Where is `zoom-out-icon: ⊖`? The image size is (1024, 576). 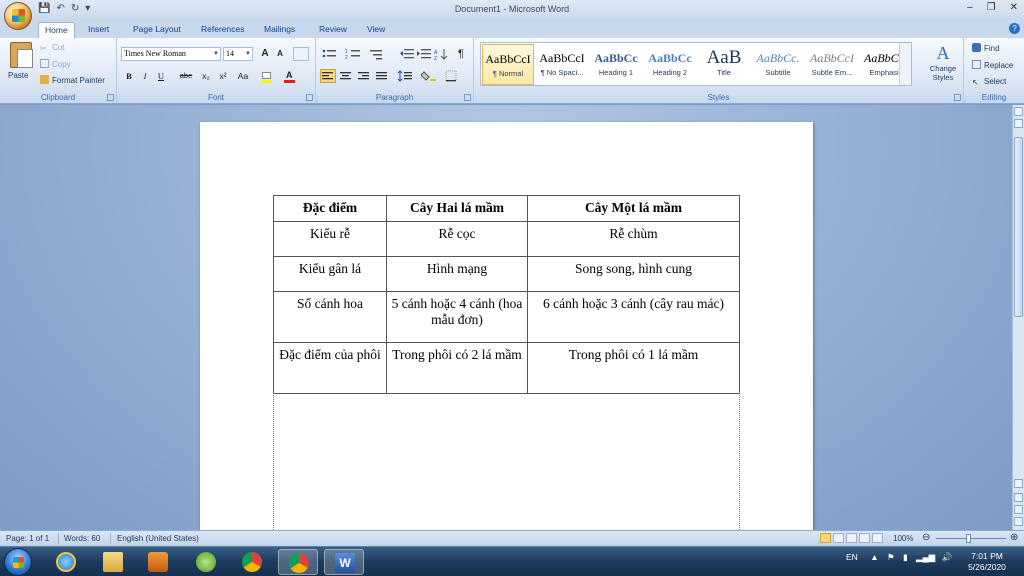
zoom-out-icon: ⊖ is located at coordinates (926, 537).